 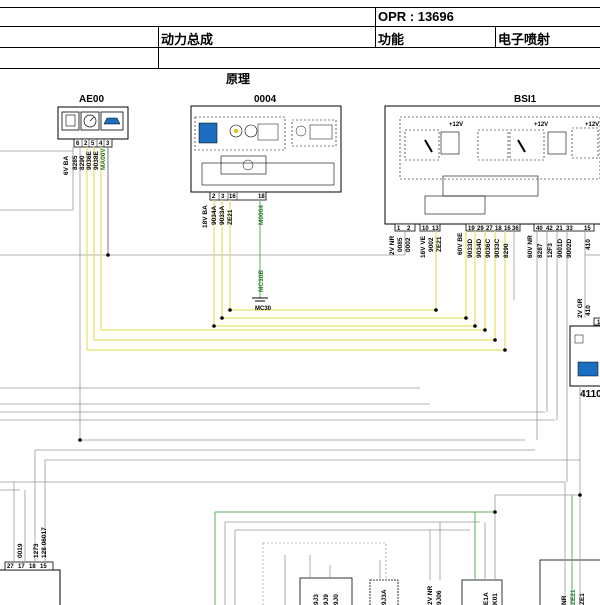 What do you see at coordinates (488, 248) in the screenshot?
I see `svg-text: 9036C` at bounding box center [488, 248].